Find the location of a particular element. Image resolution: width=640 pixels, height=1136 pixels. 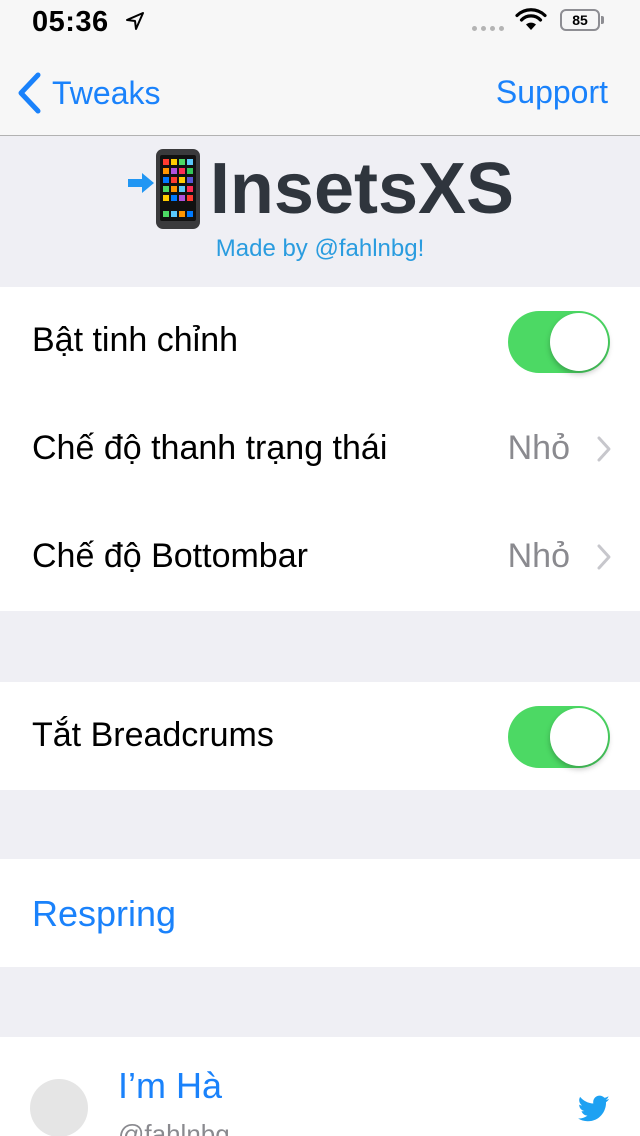

settings-group-profile: I’m Hà @fahlnbg is located at coordinates (320, 1086).